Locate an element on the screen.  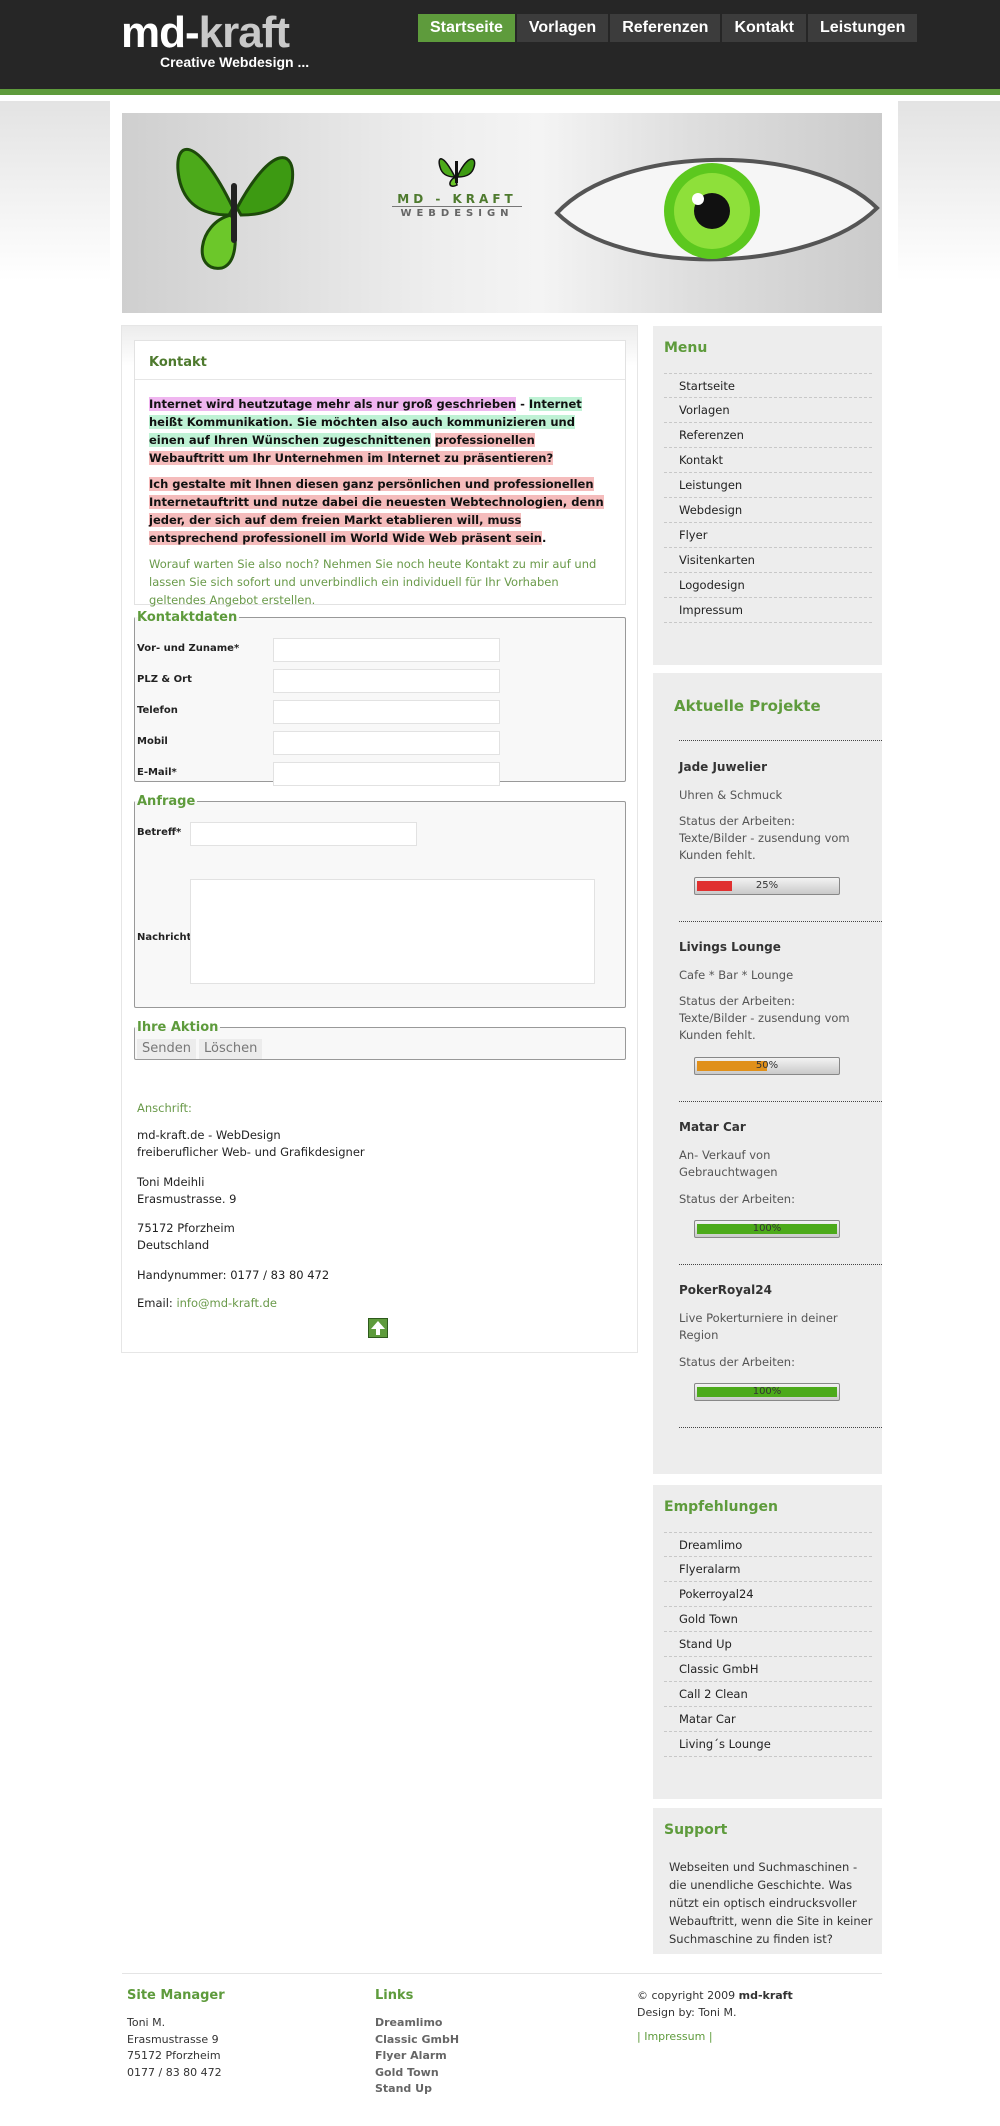
telefon-label: Telefon is located at coordinates (157, 710).